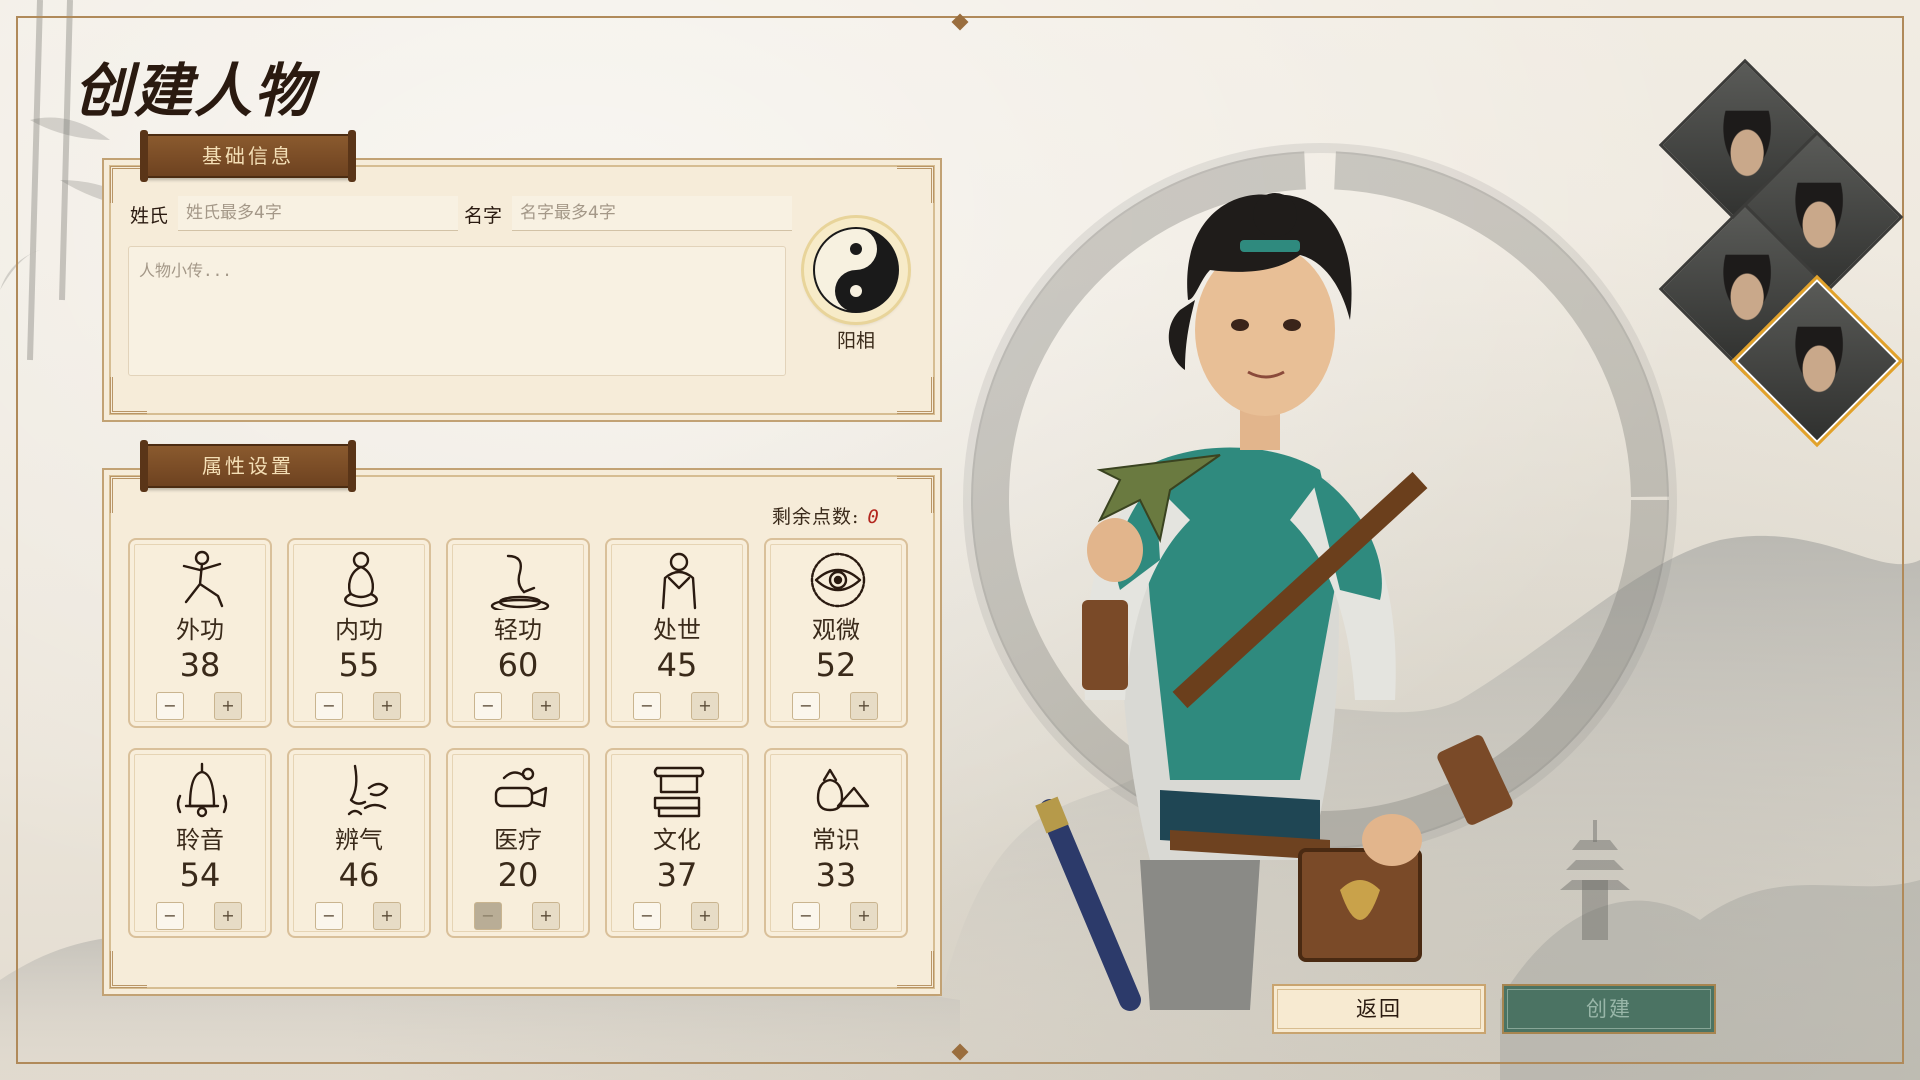 Image resolution: width=1920 pixels, height=1080 pixels. What do you see at coordinates (677, 630) in the screenshot?
I see `attribute-name: 处世` at bounding box center [677, 630].